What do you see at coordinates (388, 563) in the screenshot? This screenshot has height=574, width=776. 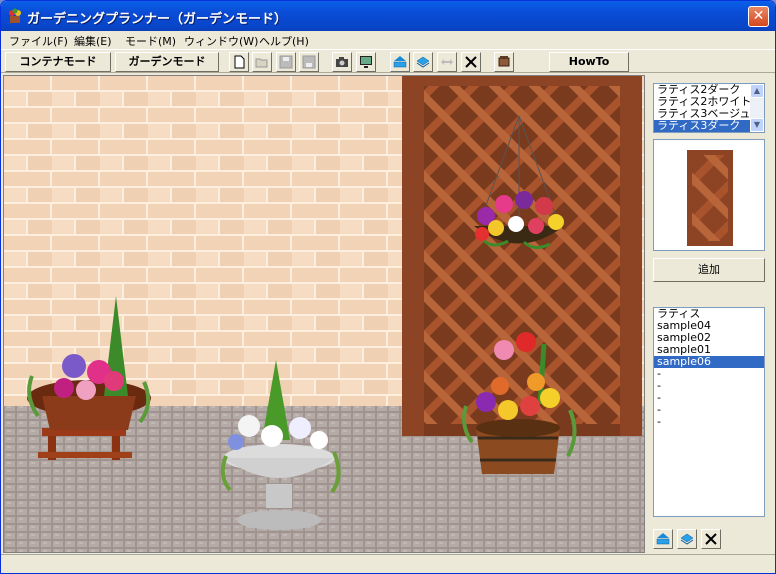 I see `status-bar` at bounding box center [388, 563].